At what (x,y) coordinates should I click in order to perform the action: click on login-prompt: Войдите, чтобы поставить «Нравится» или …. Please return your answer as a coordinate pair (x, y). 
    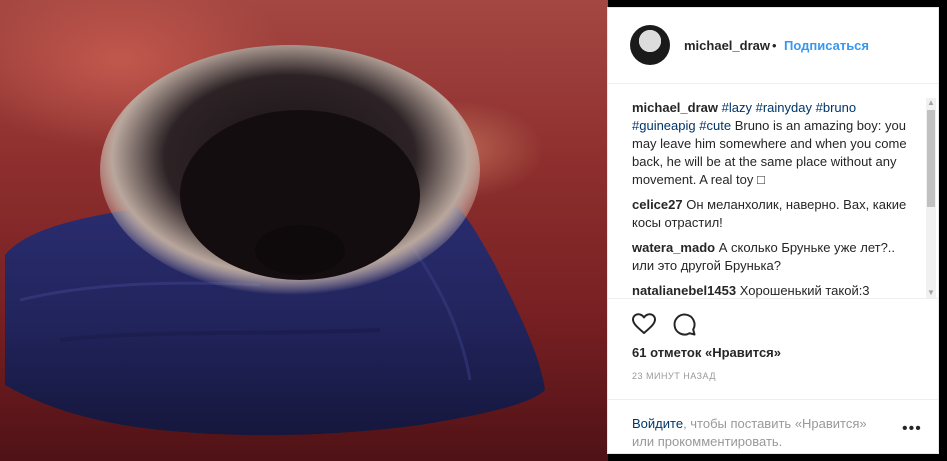
    Looking at the image, I should click on (762, 433).